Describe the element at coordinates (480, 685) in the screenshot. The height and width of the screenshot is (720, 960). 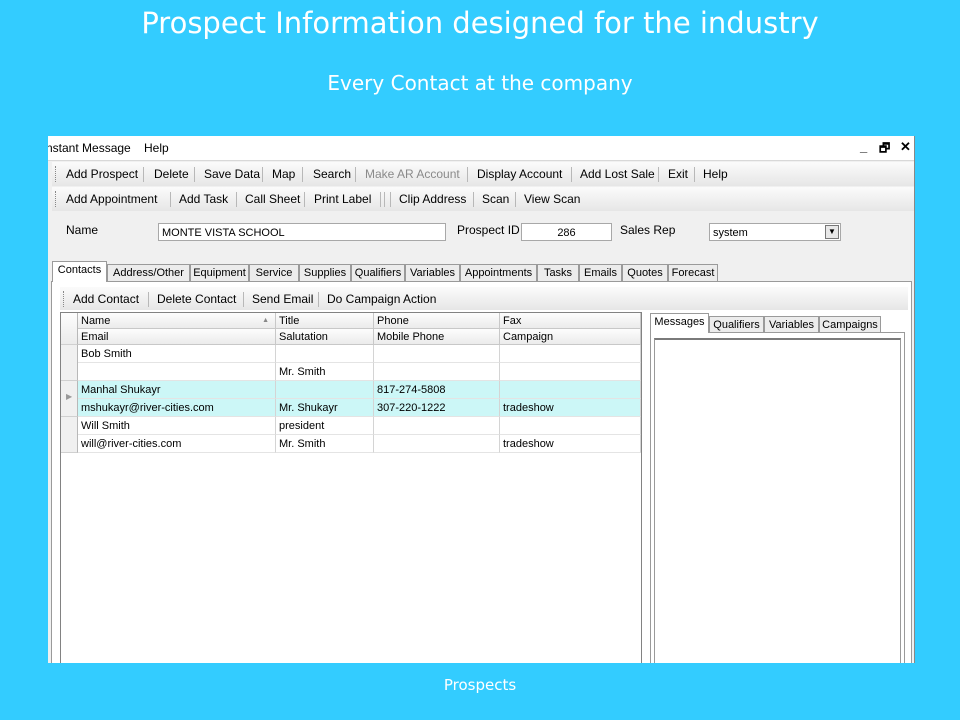
I see `slide-footer: Prospects` at that location.